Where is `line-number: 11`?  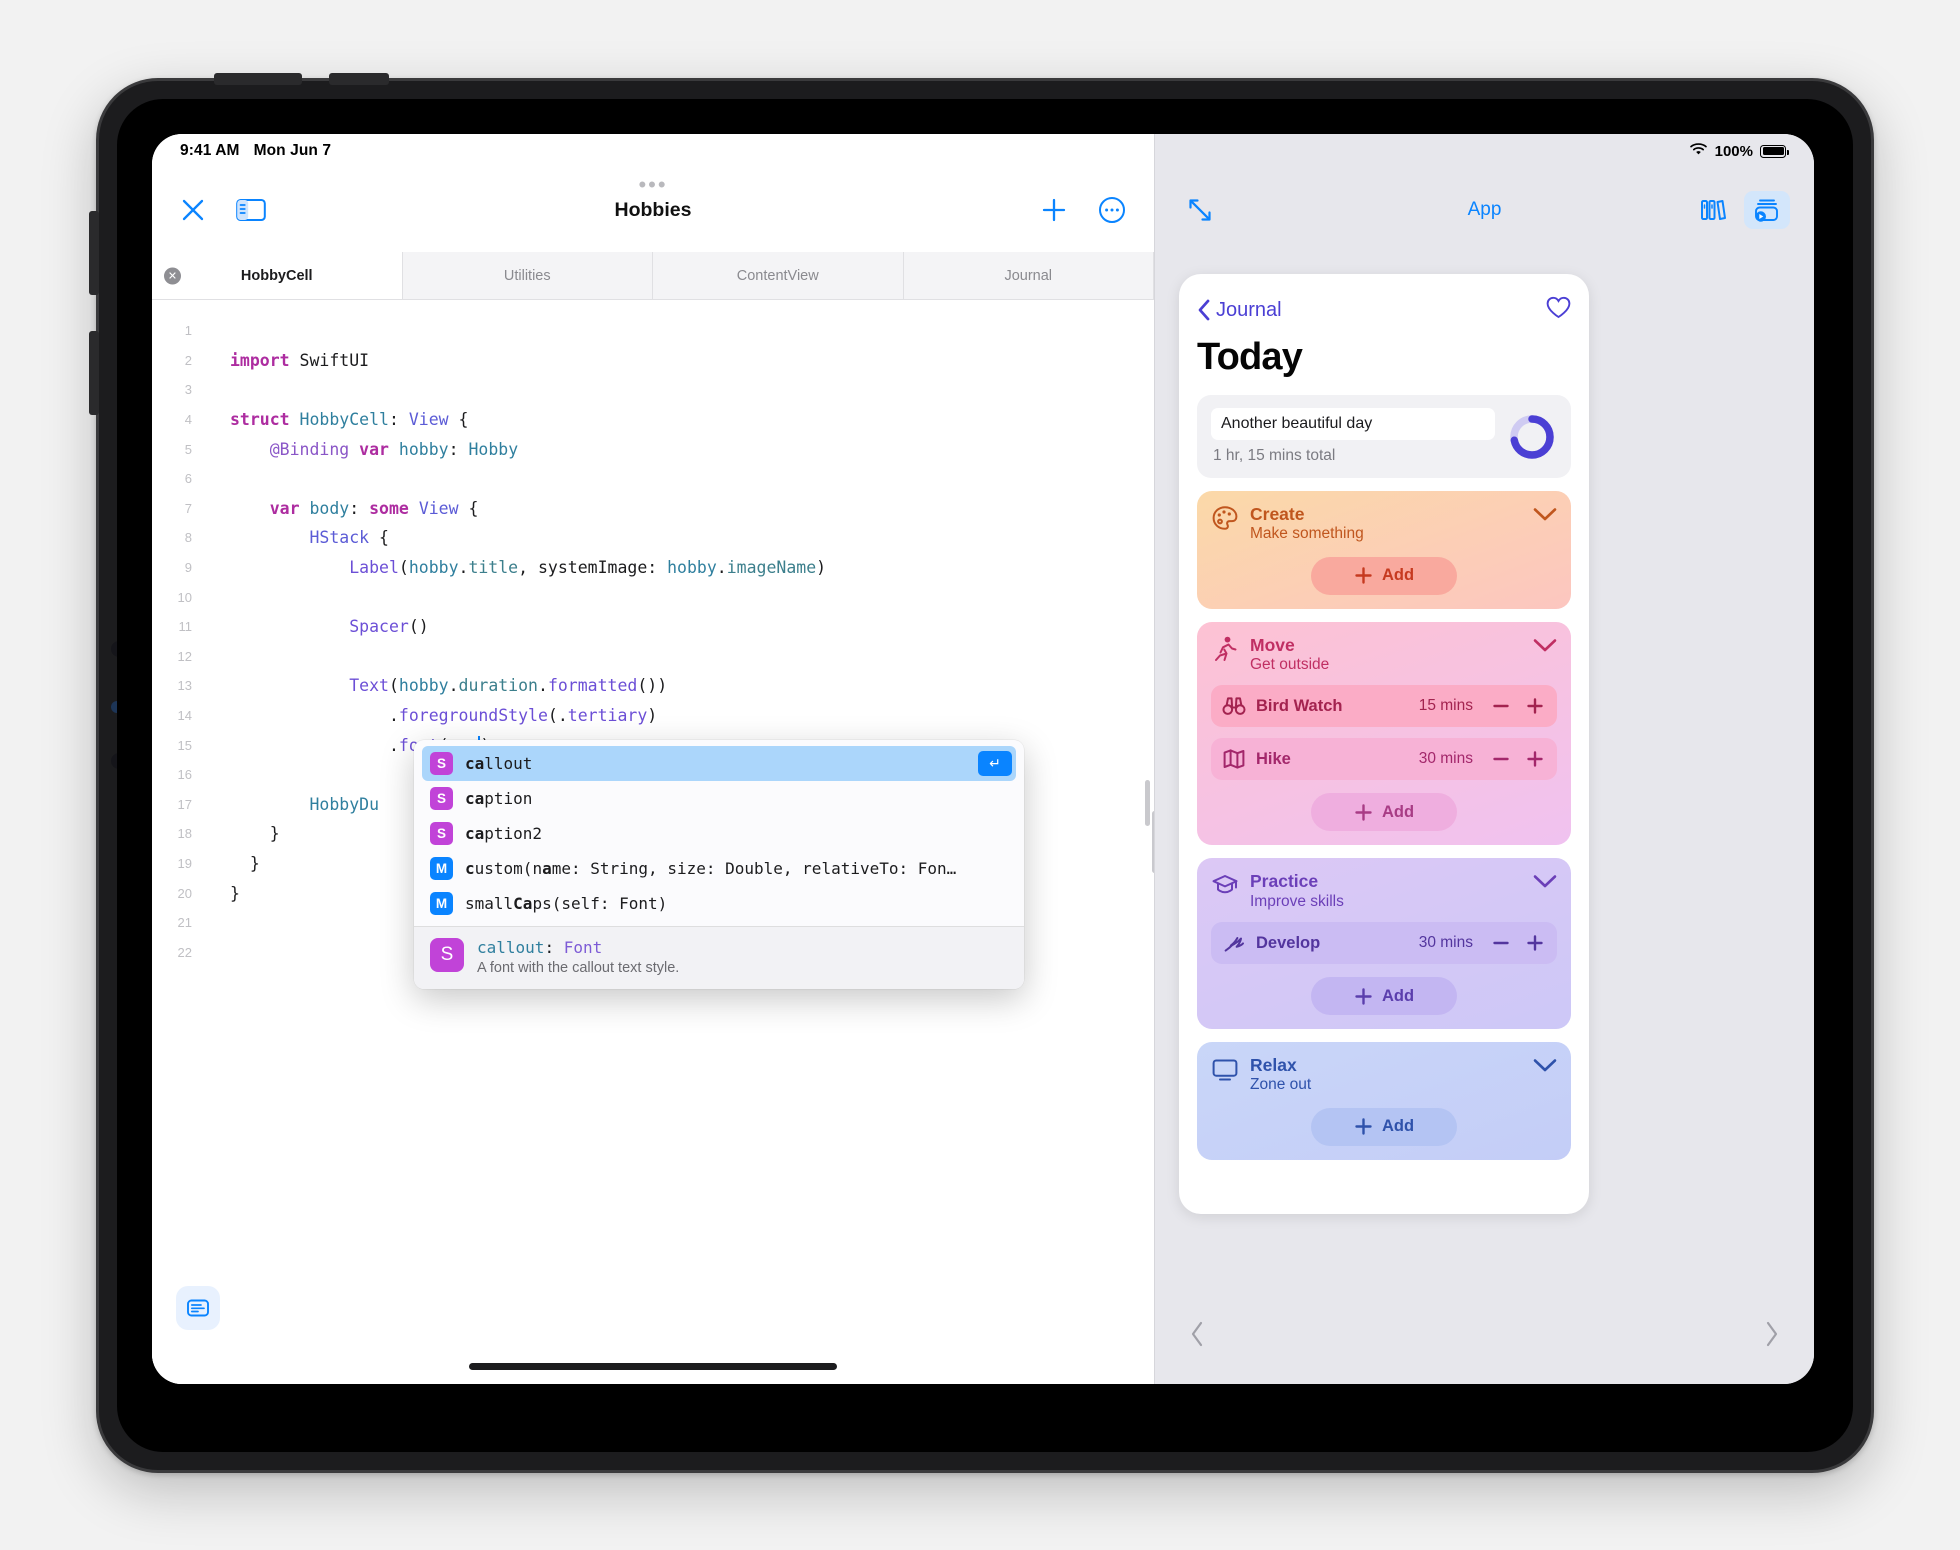 line-number: 11 is located at coordinates (185, 627).